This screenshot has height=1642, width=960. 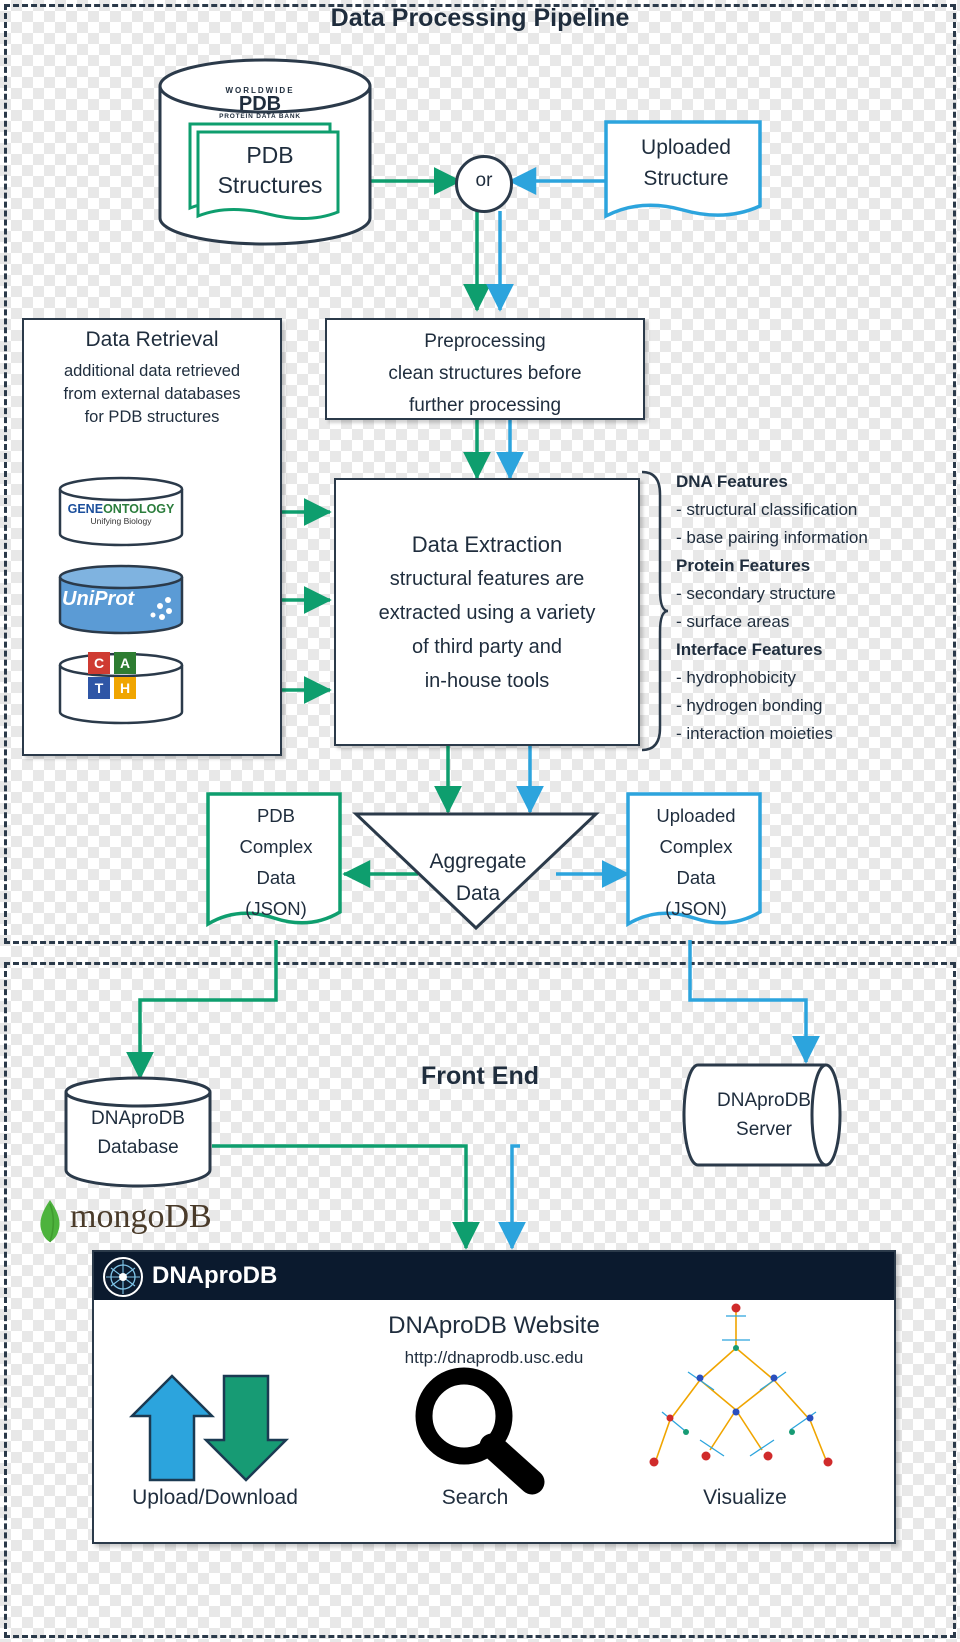 I want to click on dnaprodb-database-line2: Database, so click(x=138, y=1147).